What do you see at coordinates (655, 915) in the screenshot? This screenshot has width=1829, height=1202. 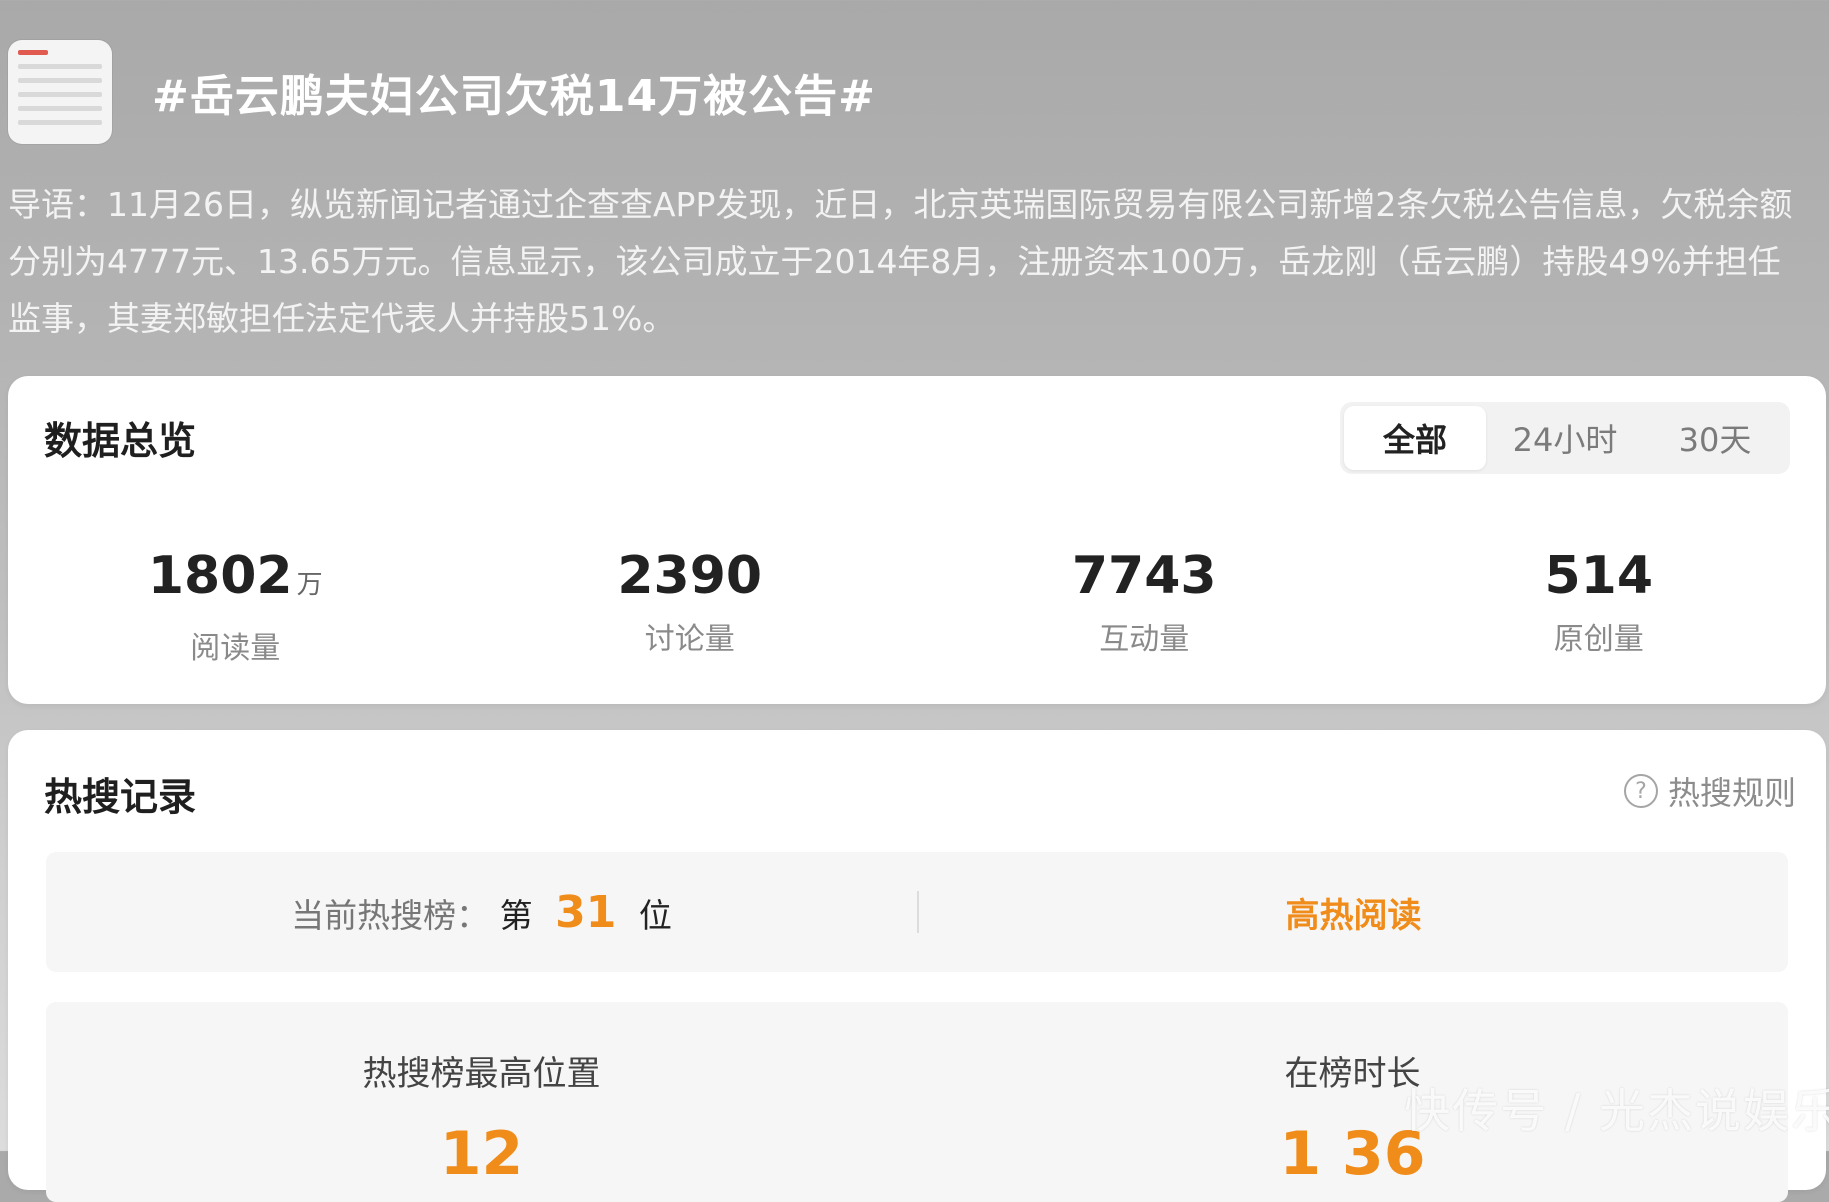 I see `rank-post: 位` at bounding box center [655, 915].